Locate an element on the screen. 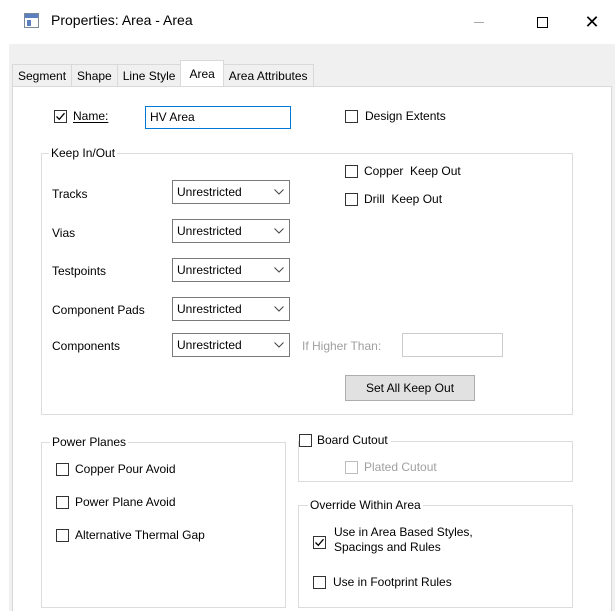 This screenshot has width=615, height=611. testpoints-select: Unrestricted is located at coordinates (231, 270).